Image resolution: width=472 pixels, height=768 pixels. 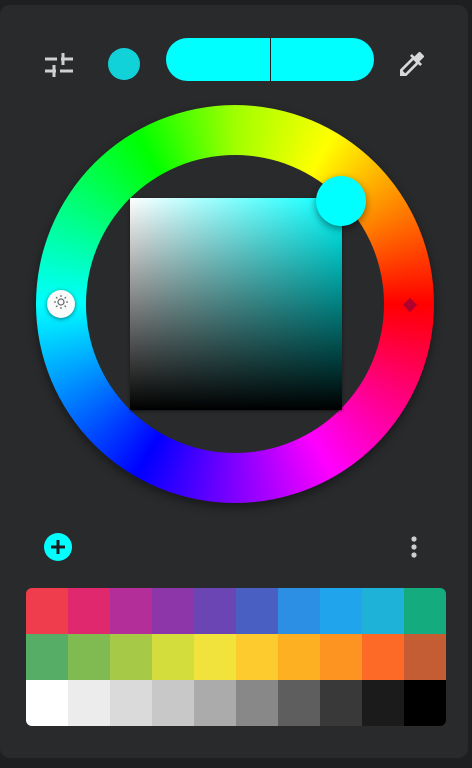 I want to click on add-color-button, so click(x=58, y=547).